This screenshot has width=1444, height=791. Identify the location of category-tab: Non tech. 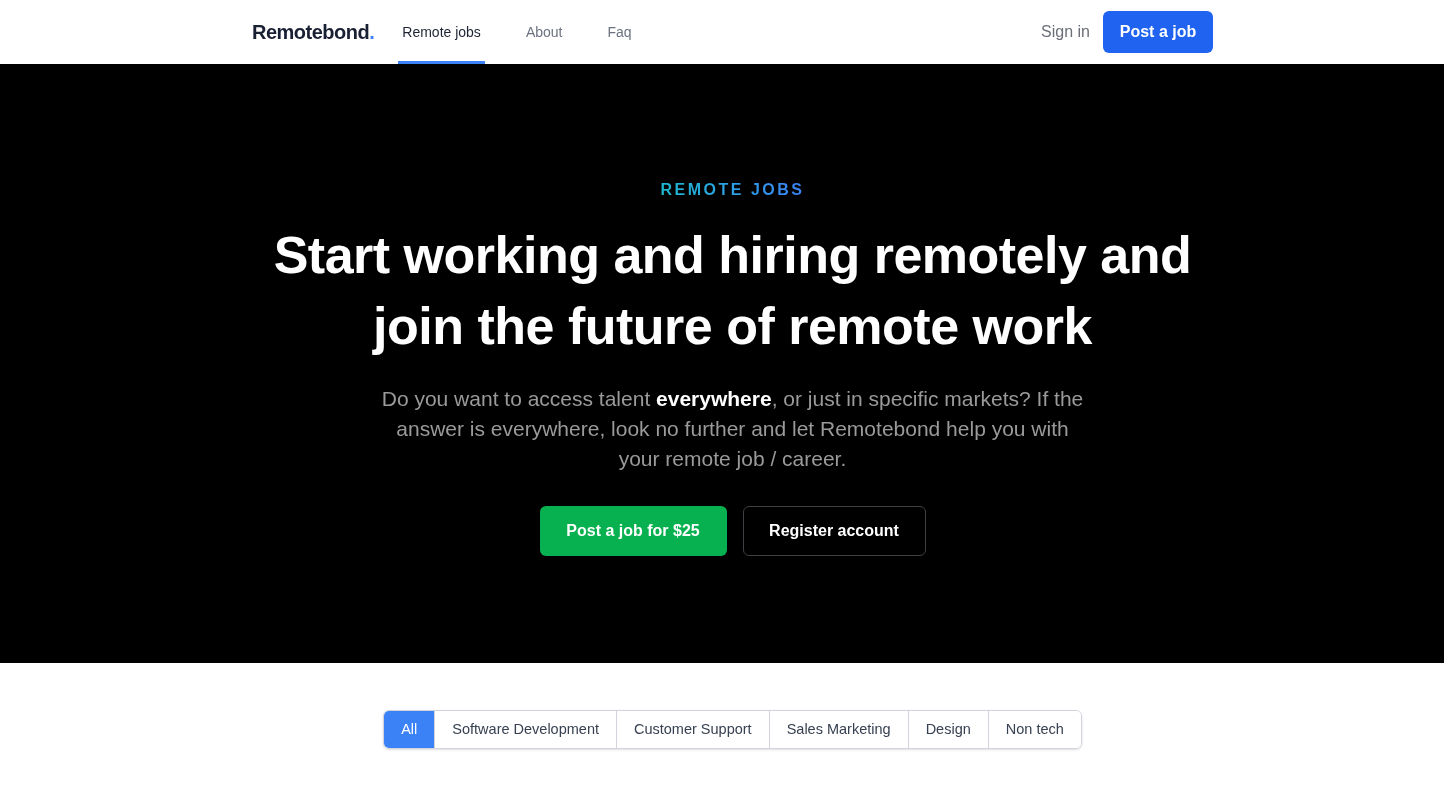
(1034, 729).